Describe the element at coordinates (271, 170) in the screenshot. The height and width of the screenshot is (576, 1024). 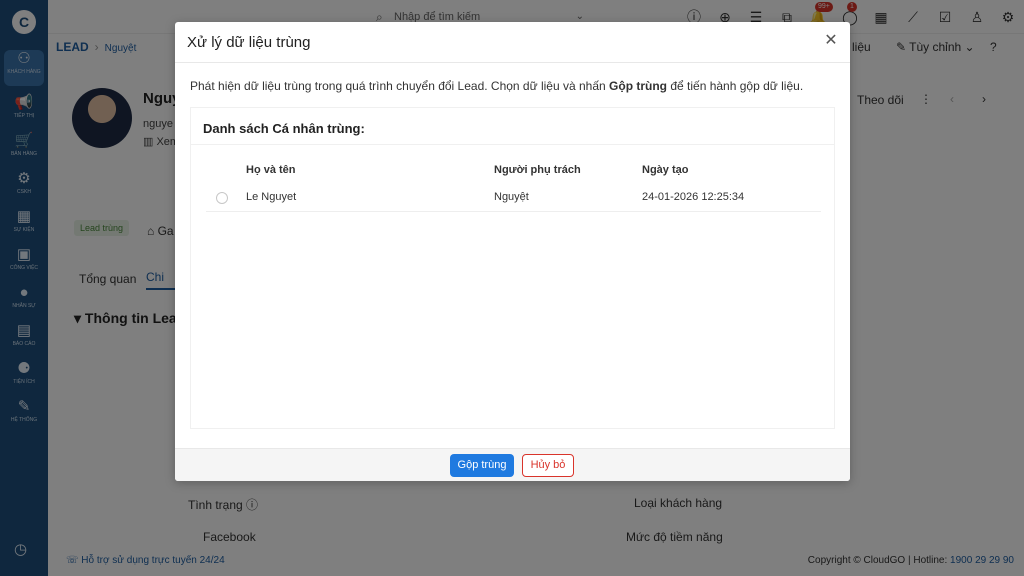
I see `column-header-name: Họ và tên` at that location.